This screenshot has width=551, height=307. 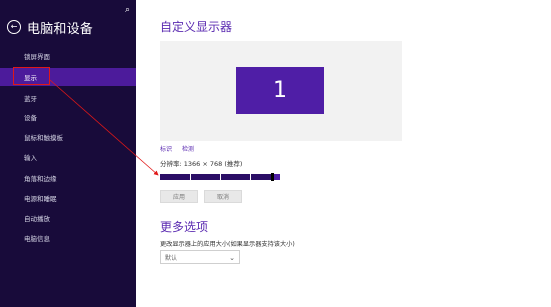 I want to click on monitor-1: 1, so click(x=280, y=90).